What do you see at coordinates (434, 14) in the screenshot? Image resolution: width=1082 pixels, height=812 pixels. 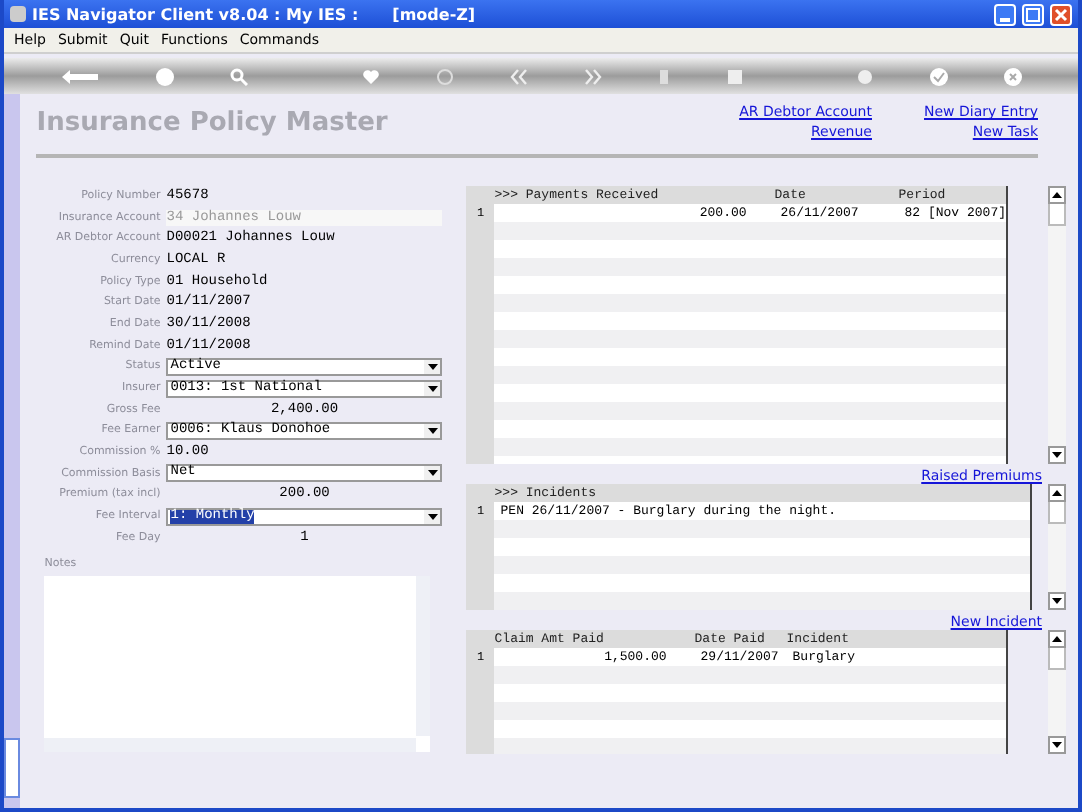 I see `mode-label: [mode-Z]` at bounding box center [434, 14].